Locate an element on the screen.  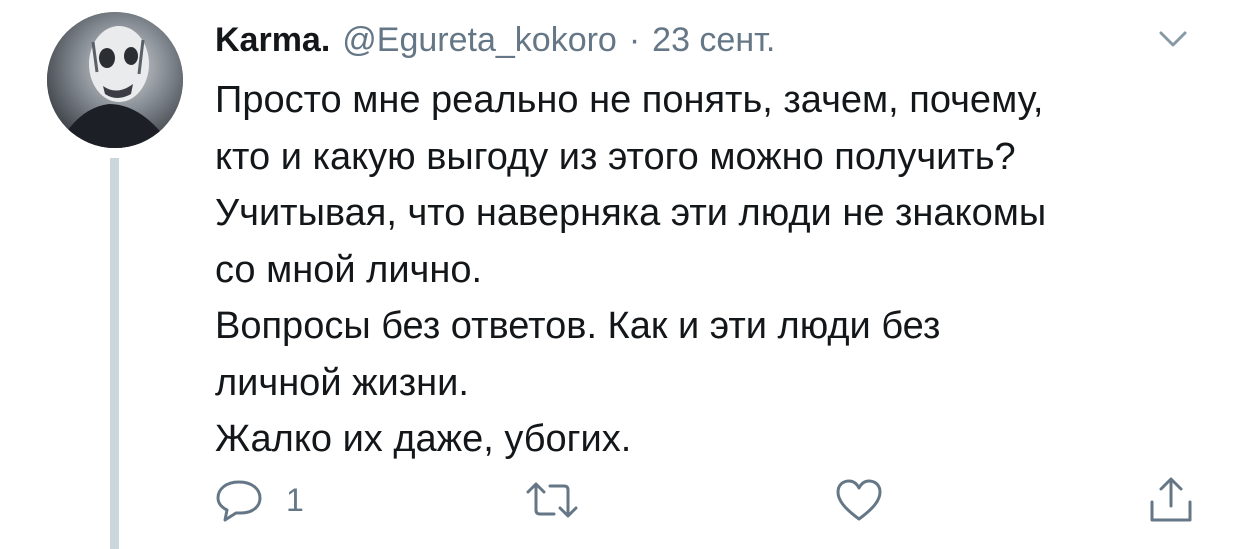
avatar is located at coordinates (115, 80).